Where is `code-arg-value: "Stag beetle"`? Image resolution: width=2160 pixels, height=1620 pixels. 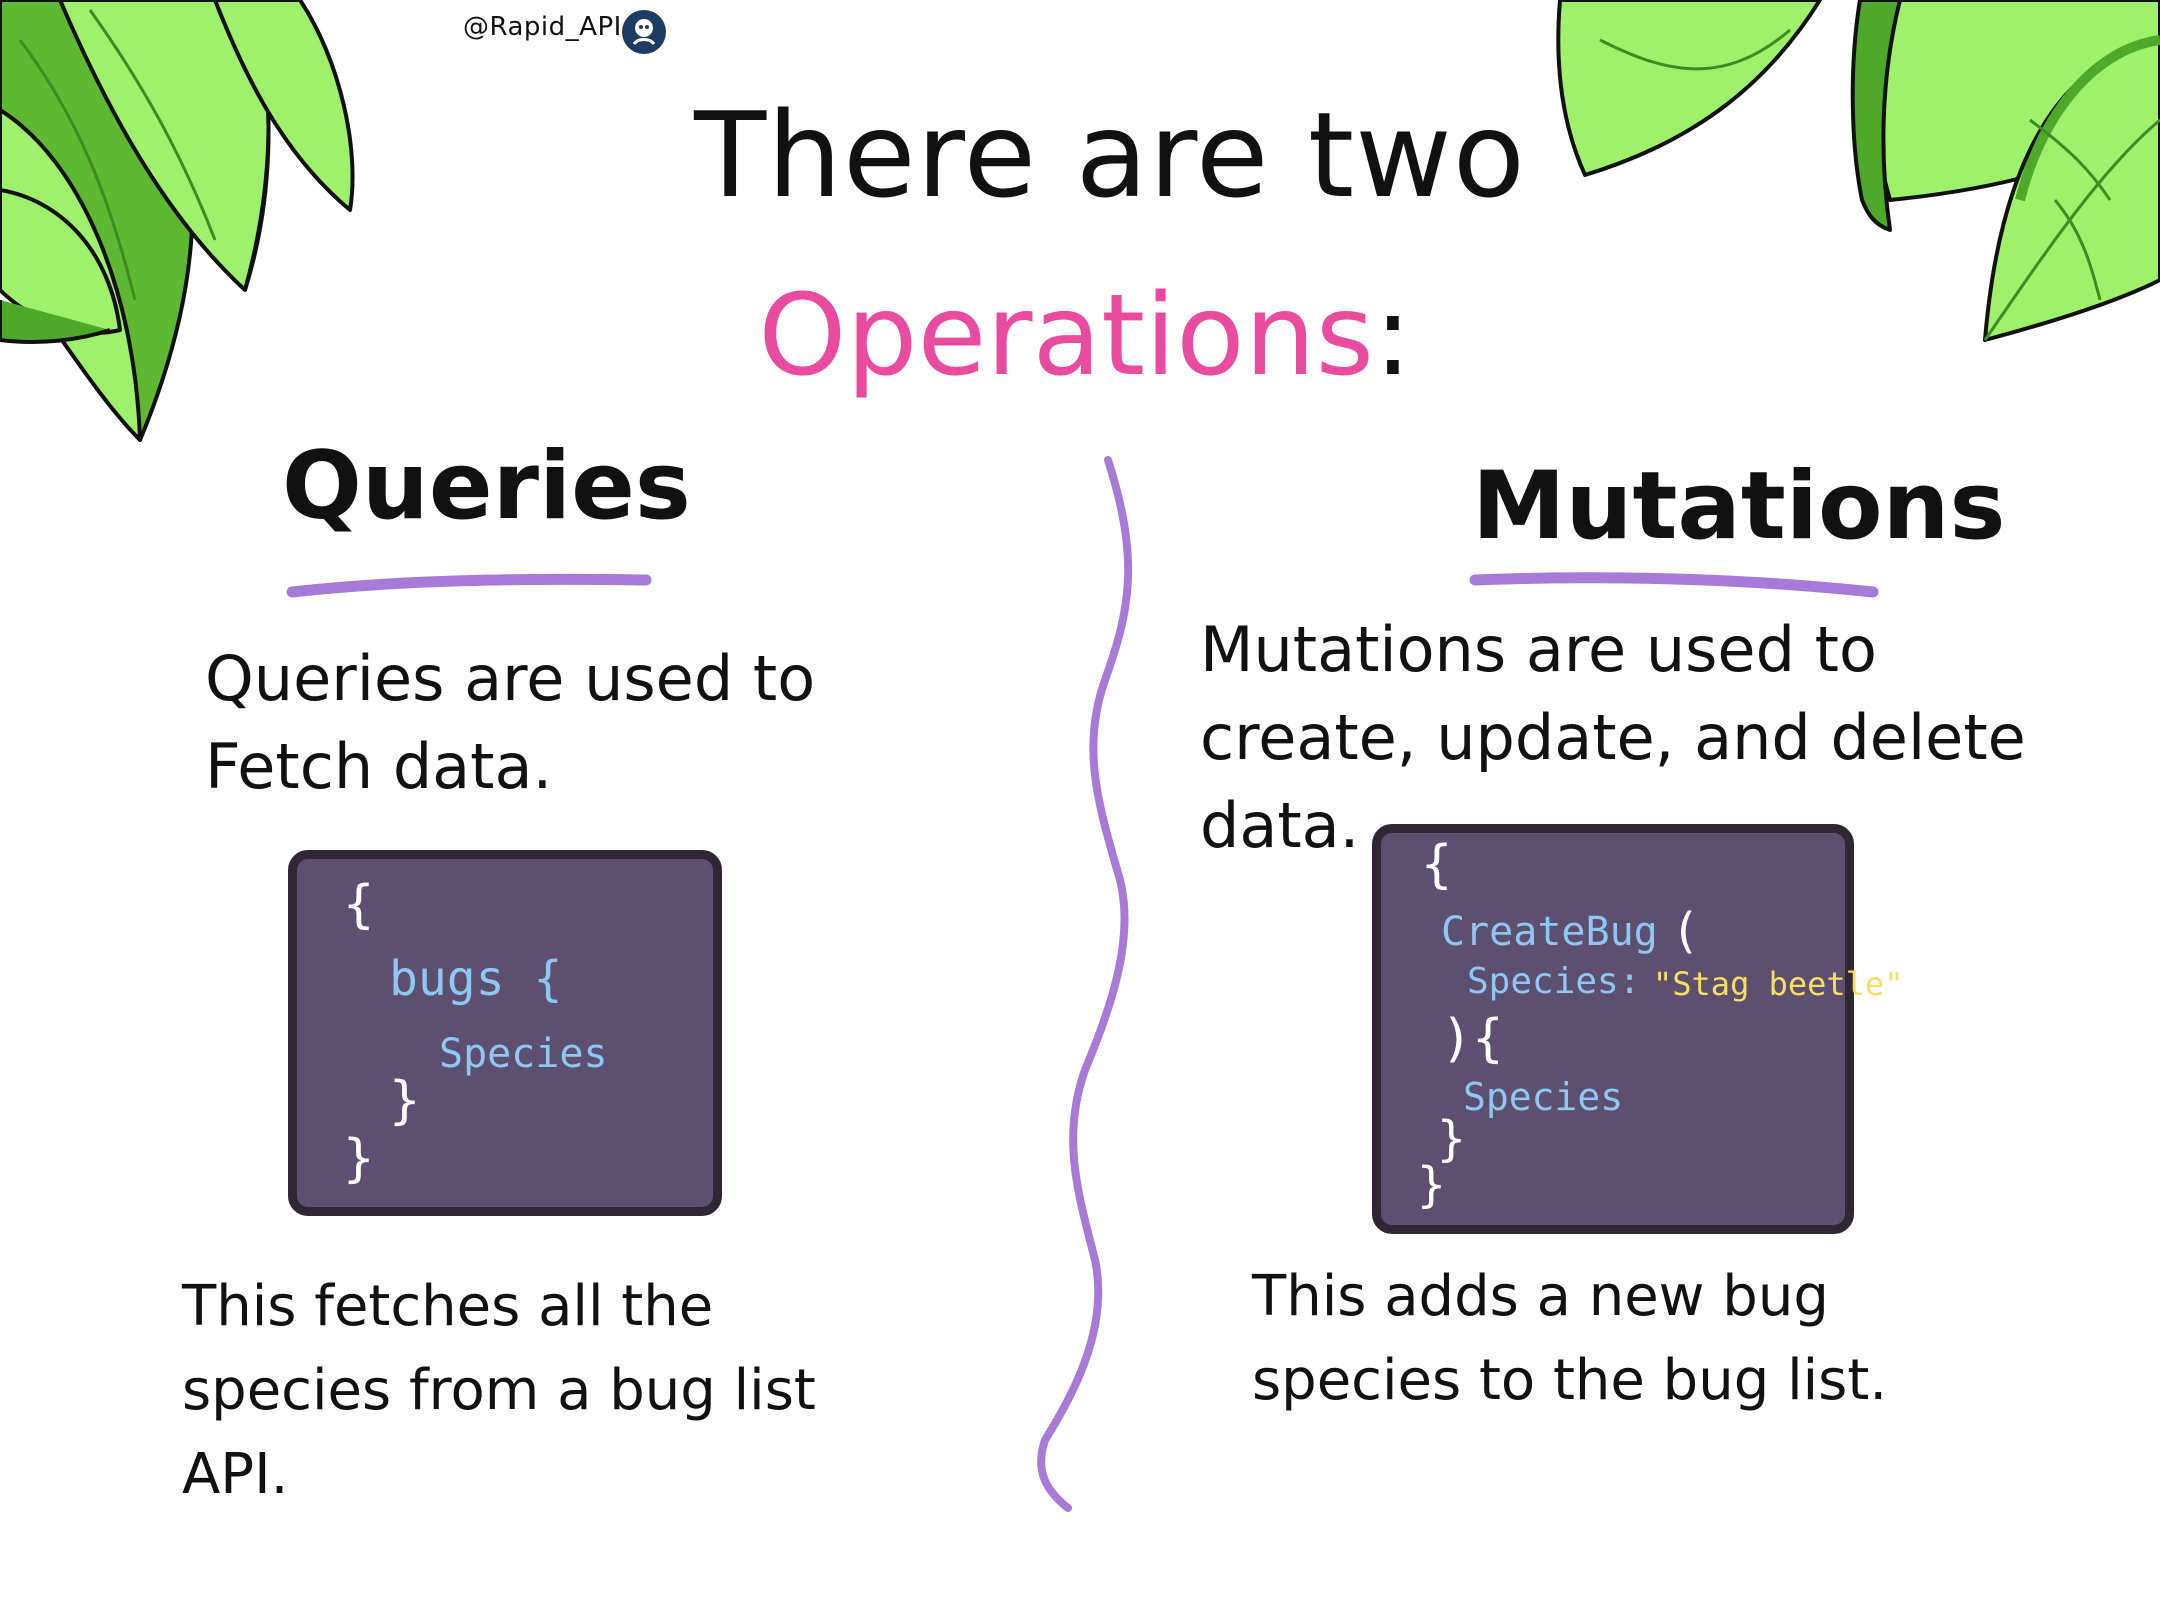
code-arg-value: "Stag beetle" is located at coordinates (1778, 984).